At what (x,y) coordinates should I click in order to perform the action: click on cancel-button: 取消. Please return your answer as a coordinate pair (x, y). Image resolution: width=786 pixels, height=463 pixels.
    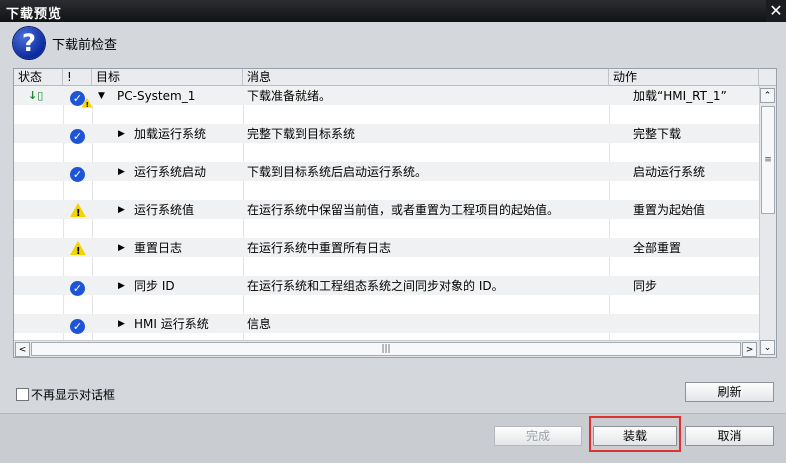
    Looking at the image, I should click on (729, 436).